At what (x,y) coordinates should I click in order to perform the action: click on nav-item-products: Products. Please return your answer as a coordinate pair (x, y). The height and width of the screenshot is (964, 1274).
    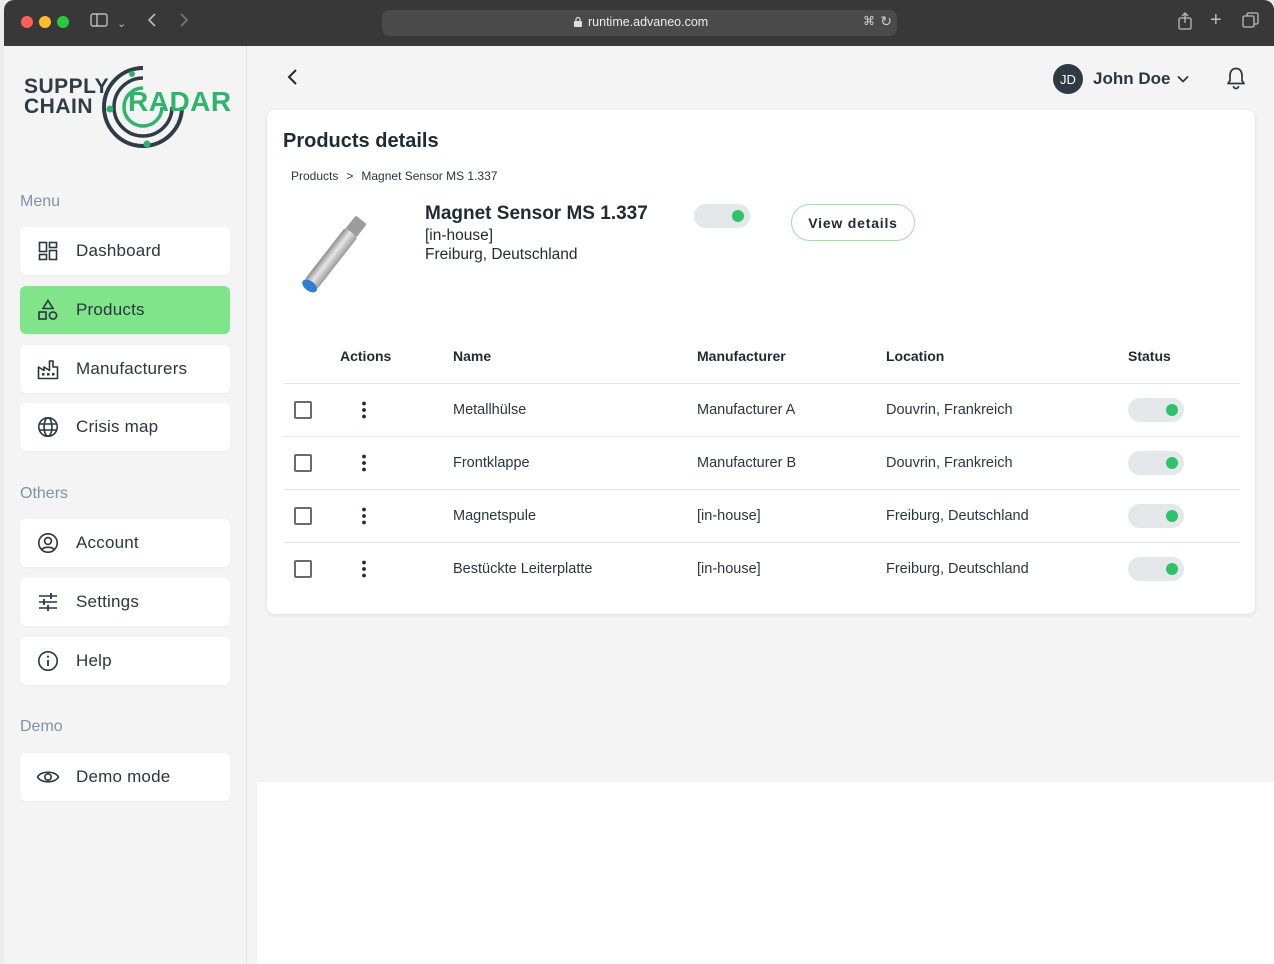
    Looking at the image, I should click on (125, 310).